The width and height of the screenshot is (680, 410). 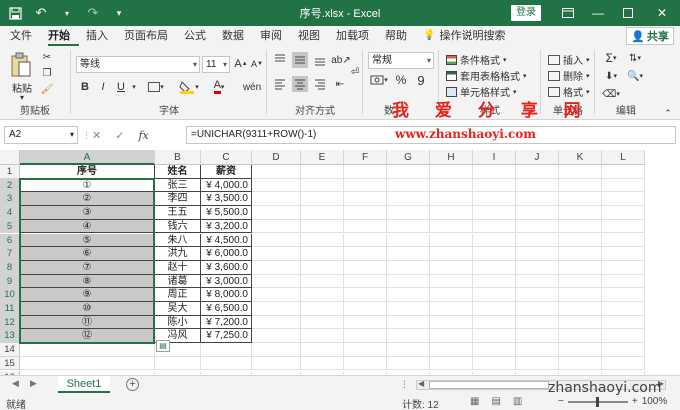 What do you see at coordinates (93, 13) in the screenshot?
I see `redo-icon: ↷` at bounding box center [93, 13].